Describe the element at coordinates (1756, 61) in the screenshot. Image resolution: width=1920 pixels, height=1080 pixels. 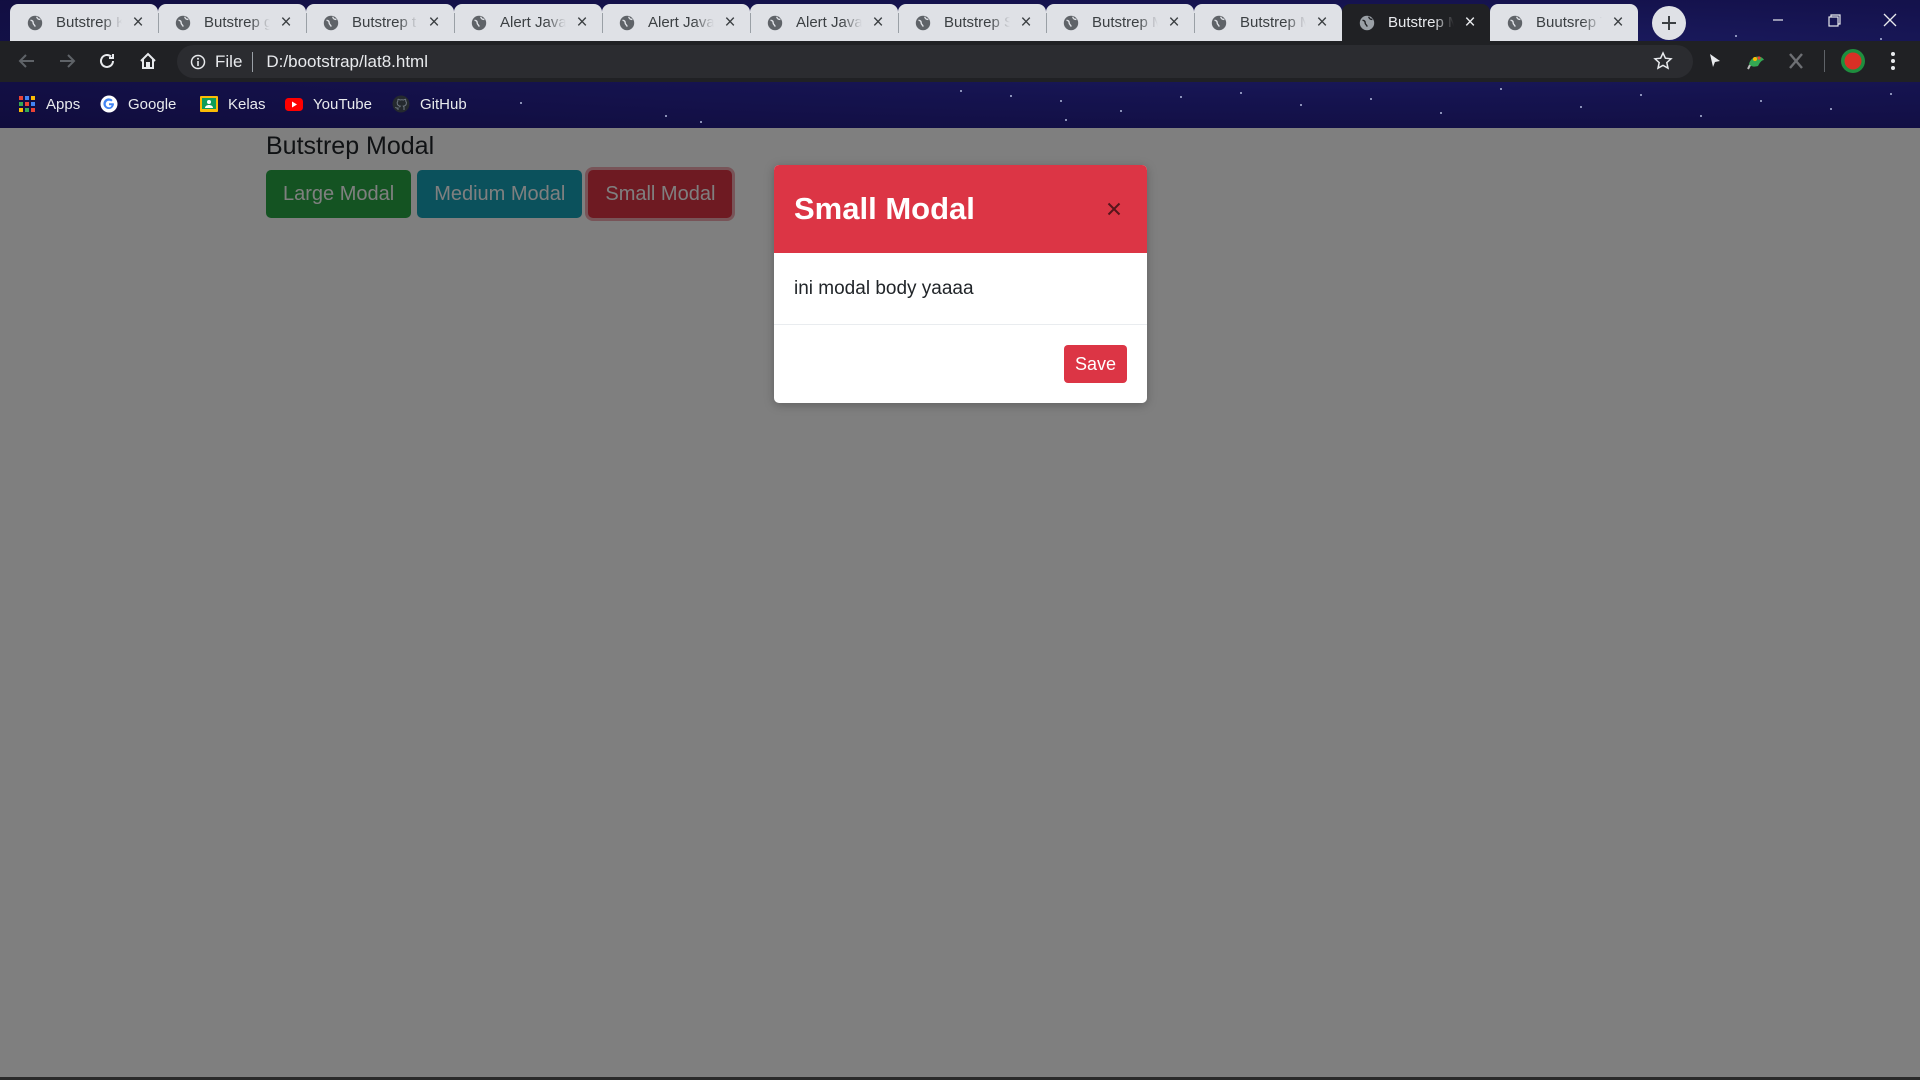
I see `palette-extension-icon` at that location.